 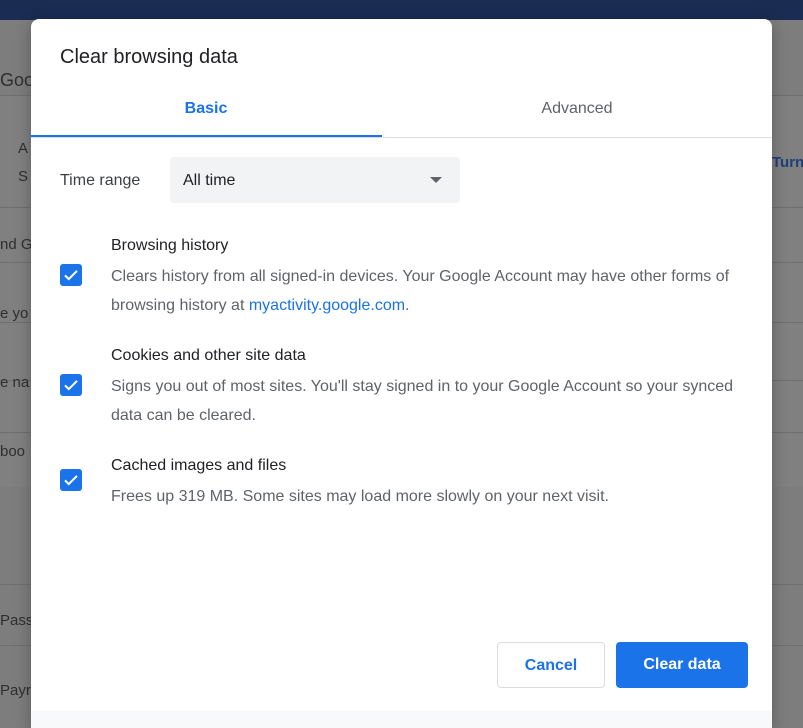 What do you see at coordinates (14, 313) in the screenshot?
I see `background-text: e yo` at bounding box center [14, 313].